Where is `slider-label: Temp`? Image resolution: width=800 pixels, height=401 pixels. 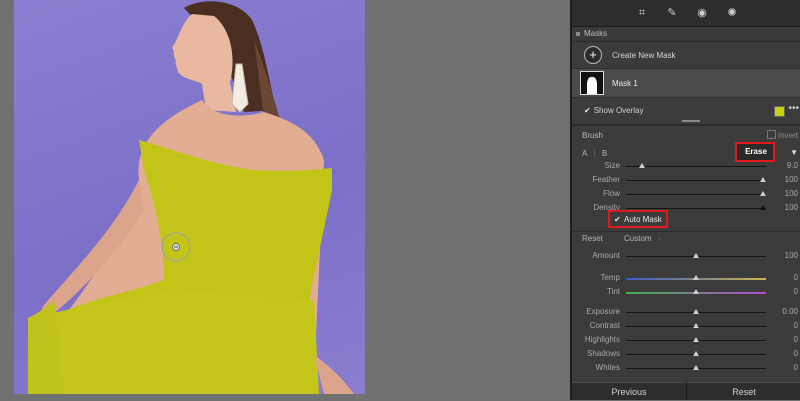 slider-label: Temp is located at coordinates (610, 277).